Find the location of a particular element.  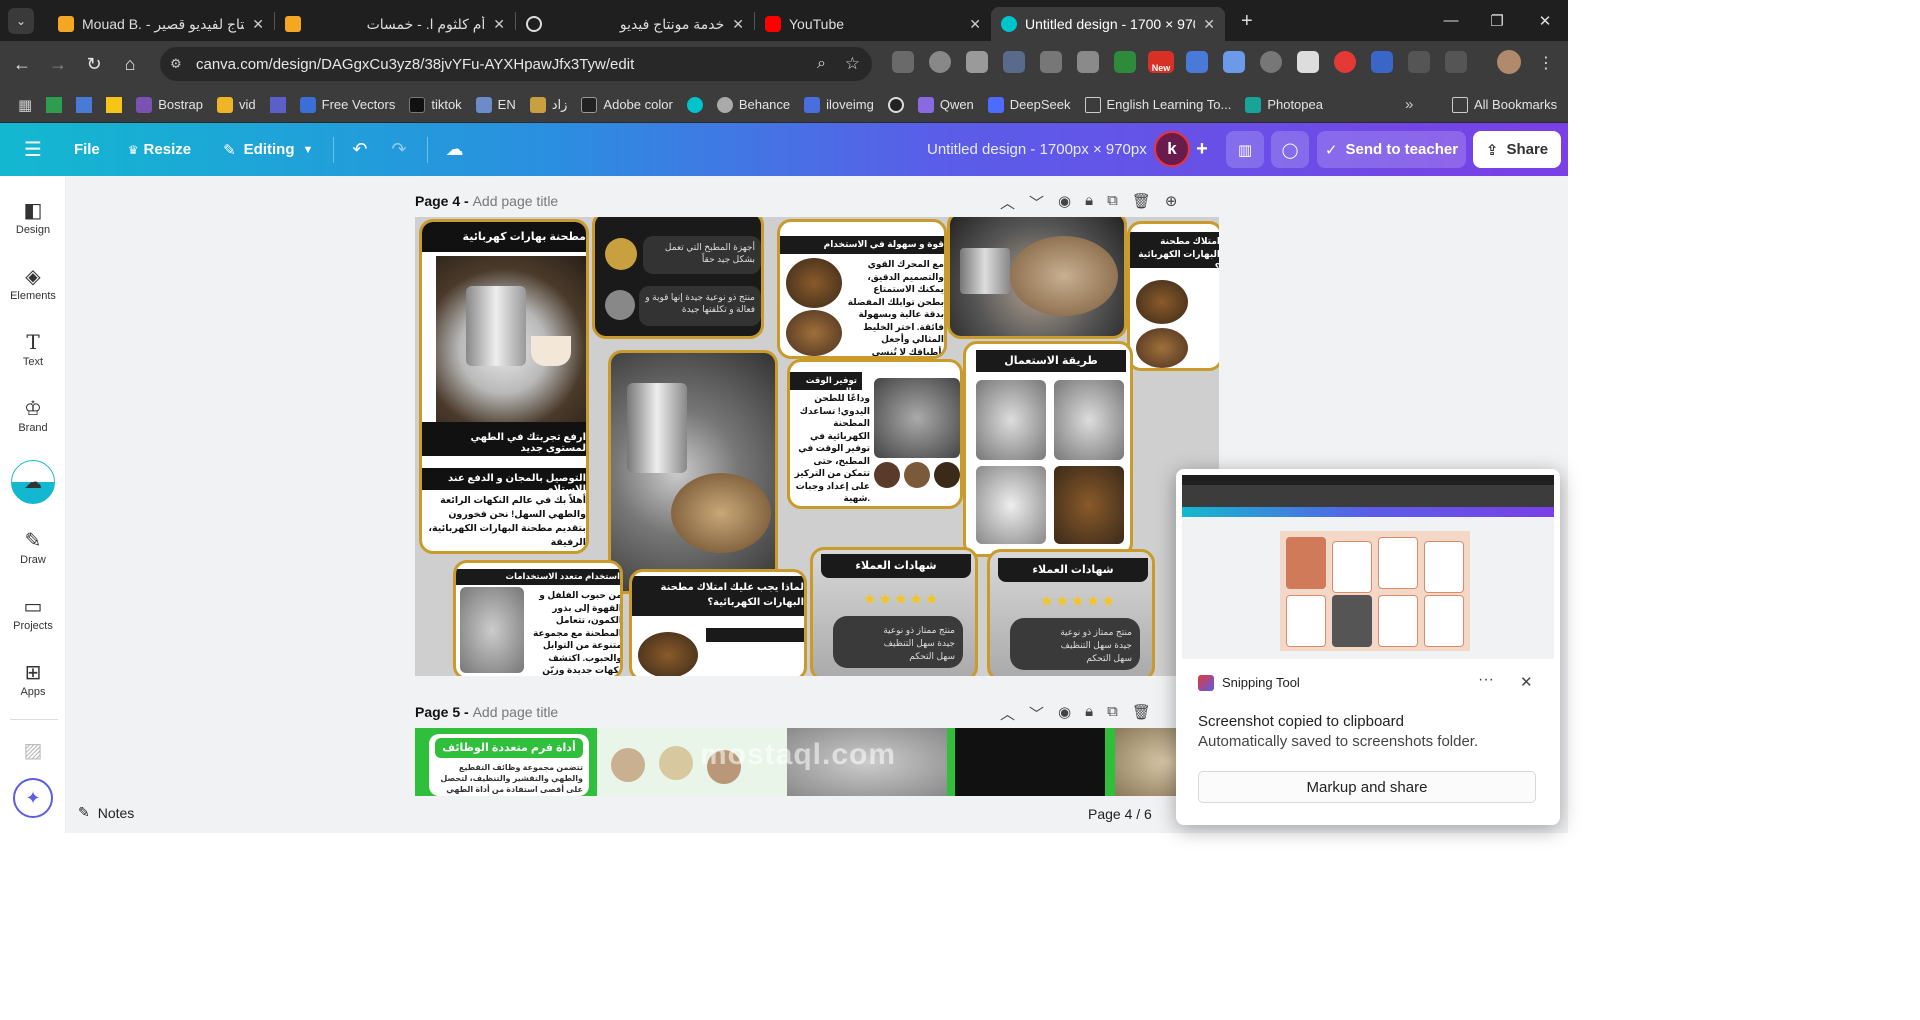

reload-button: ↻ is located at coordinates (94, 64).